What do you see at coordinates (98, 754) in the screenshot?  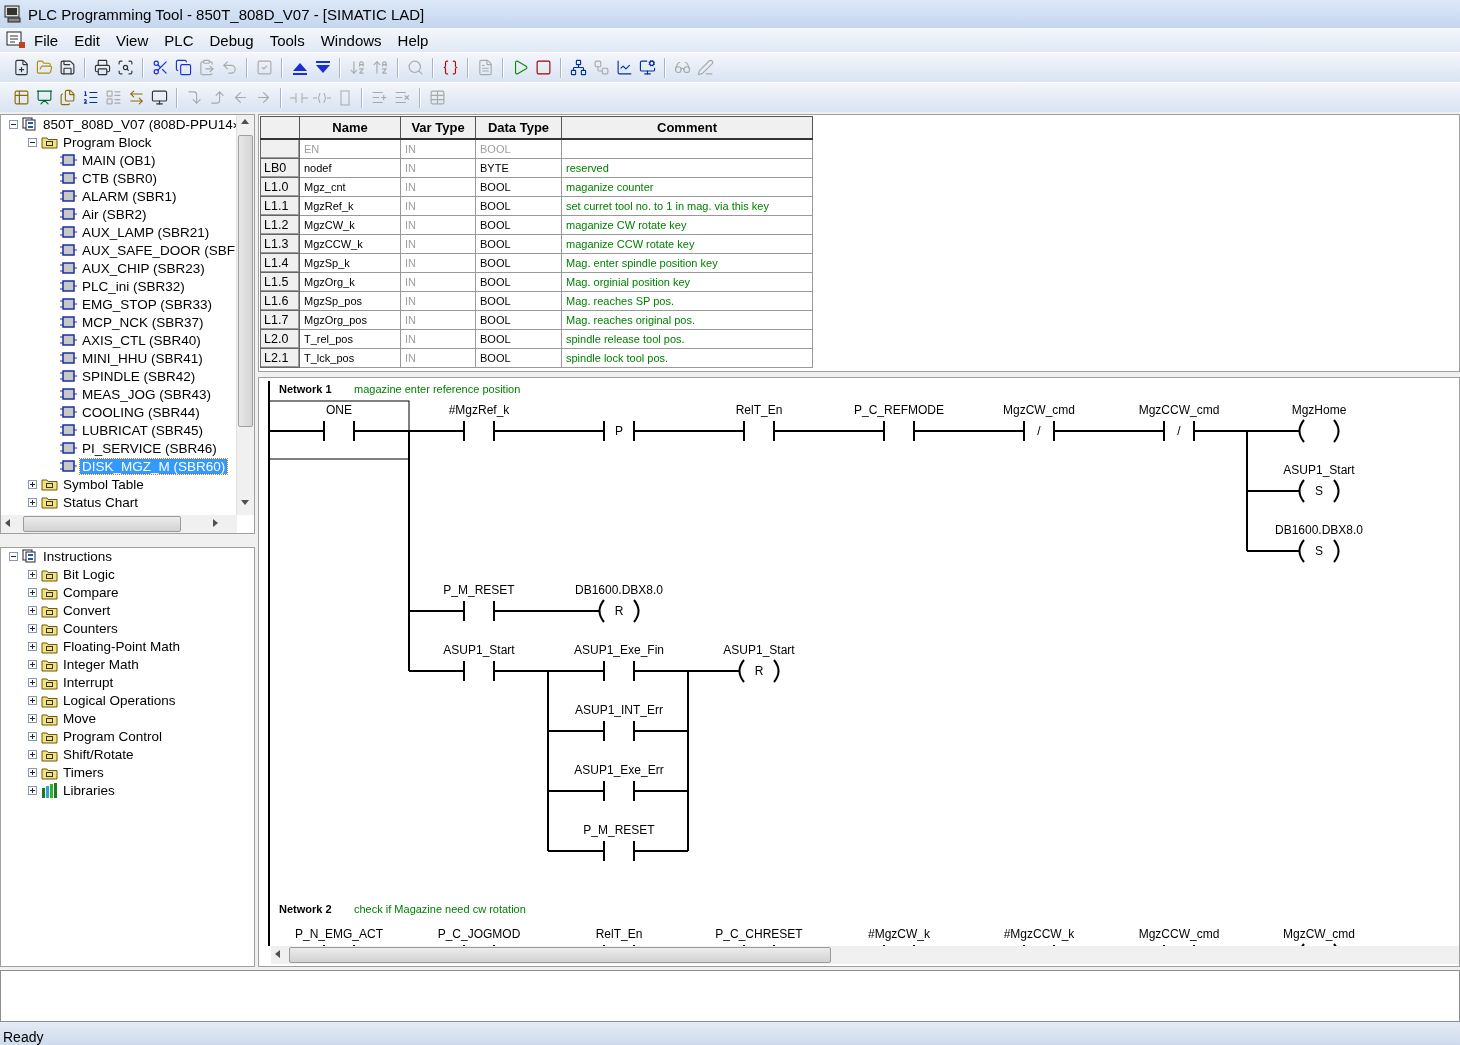 I see `tree-item: Shift/Rotate` at bounding box center [98, 754].